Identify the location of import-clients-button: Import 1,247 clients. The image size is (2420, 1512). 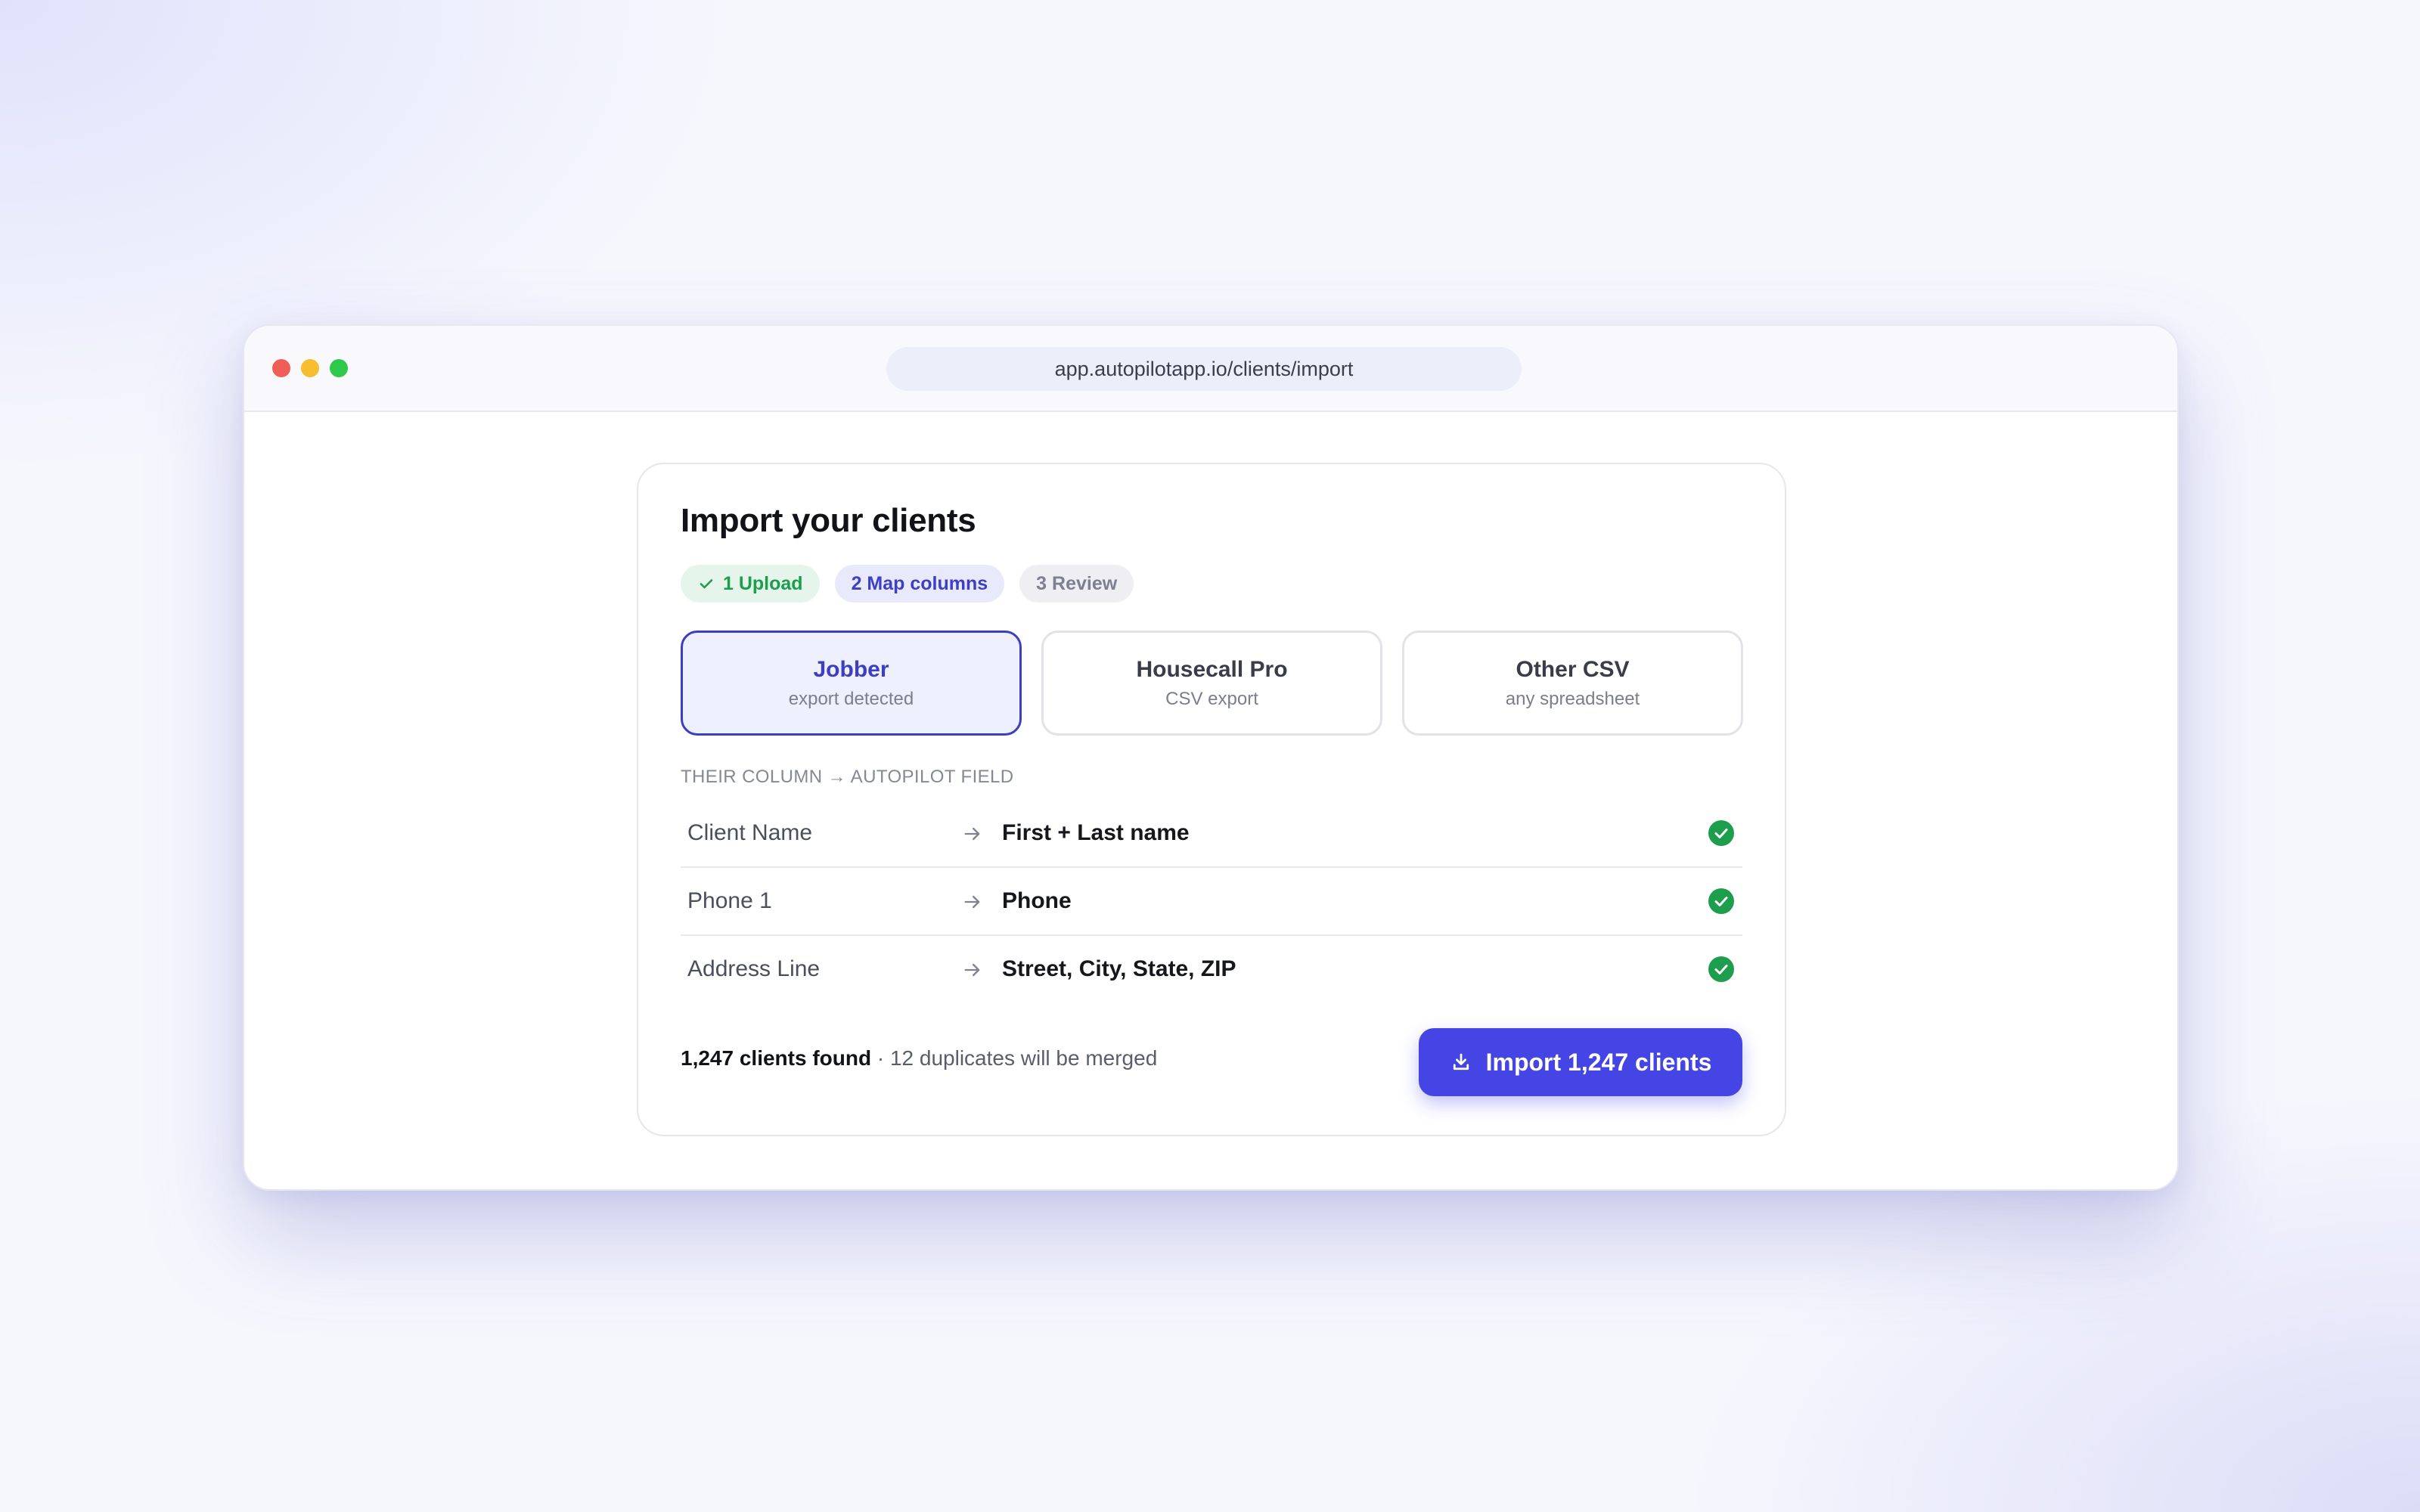
(1581, 1062).